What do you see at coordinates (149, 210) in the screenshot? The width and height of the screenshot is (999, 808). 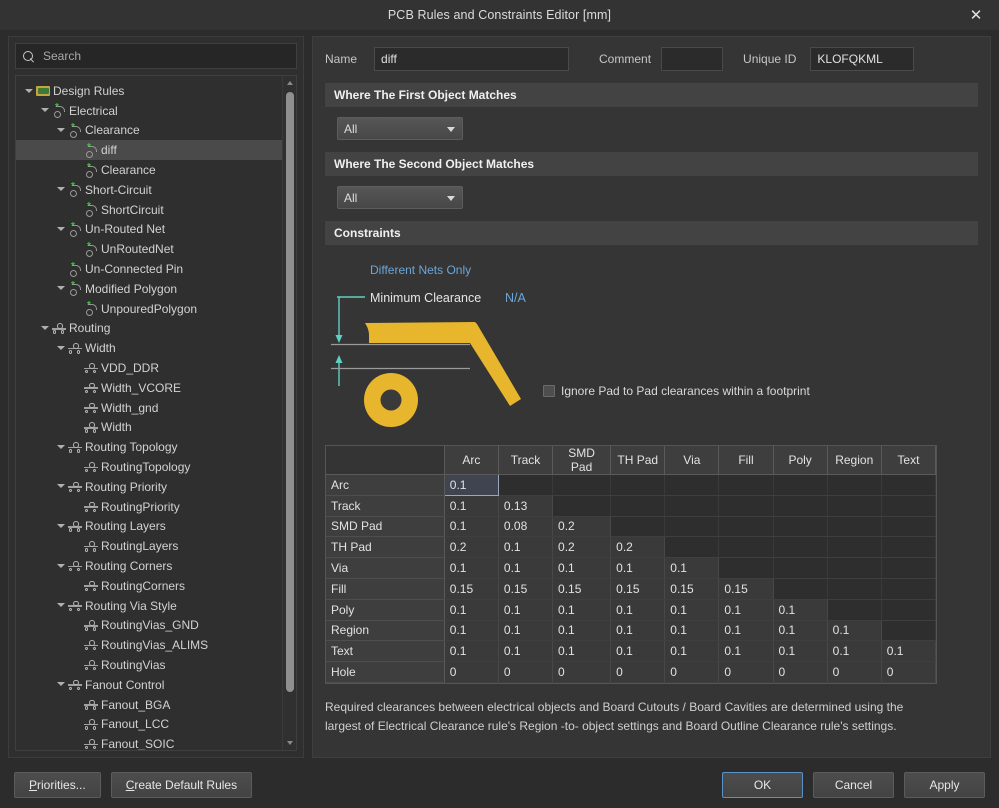 I see `tree-item-shortcircuit: * ShortCircuit` at bounding box center [149, 210].